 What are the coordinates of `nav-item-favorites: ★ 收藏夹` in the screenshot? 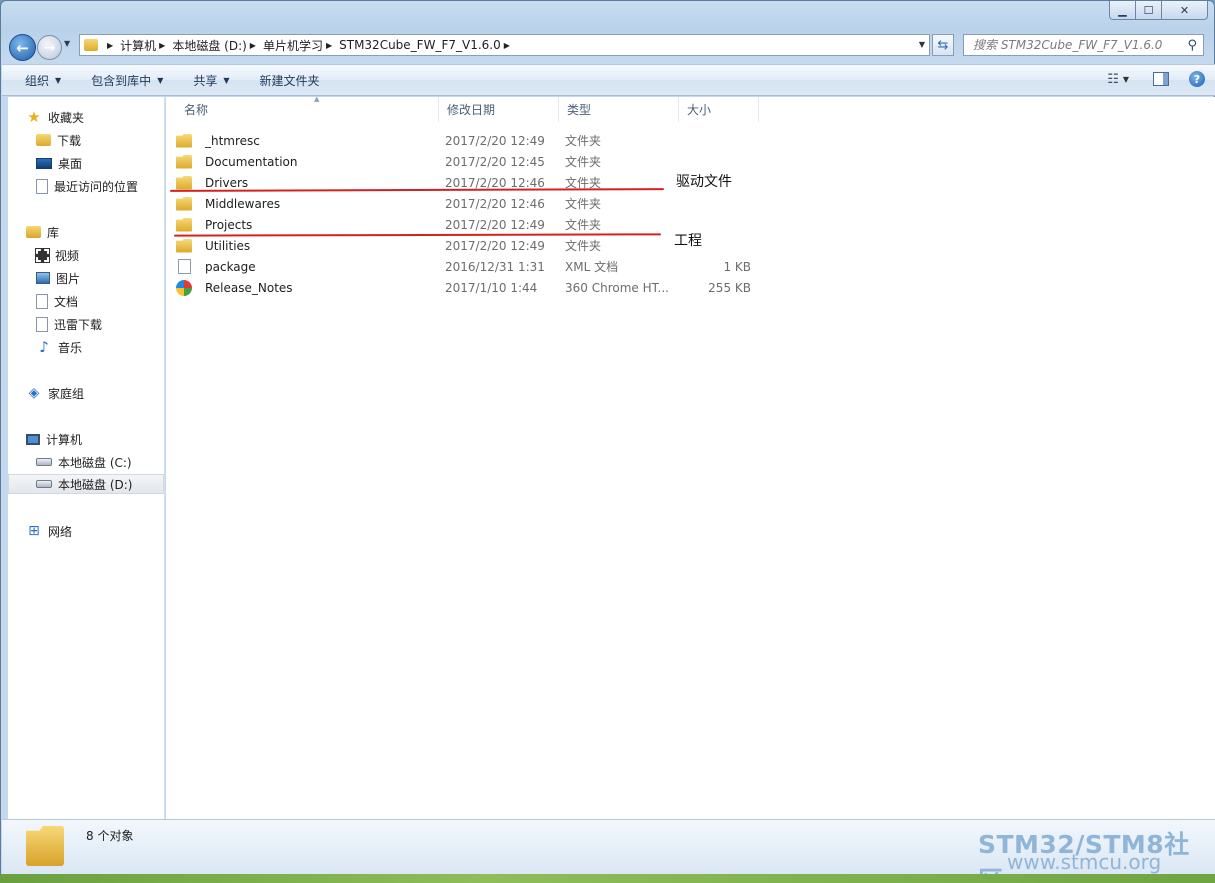 It's located at (55, 117).